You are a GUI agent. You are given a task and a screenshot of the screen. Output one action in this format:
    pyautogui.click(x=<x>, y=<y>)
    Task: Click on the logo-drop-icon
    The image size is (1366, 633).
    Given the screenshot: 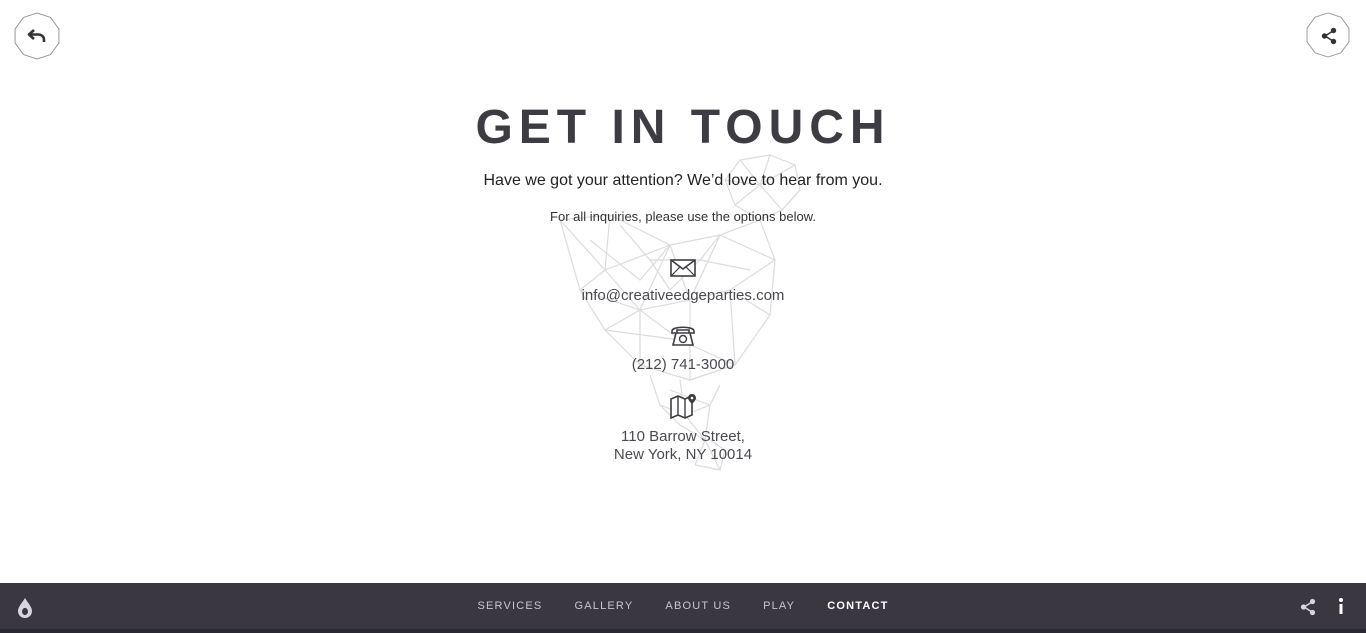 What is the action you would take?
    pyautogui.click(x=25, y=608)
    